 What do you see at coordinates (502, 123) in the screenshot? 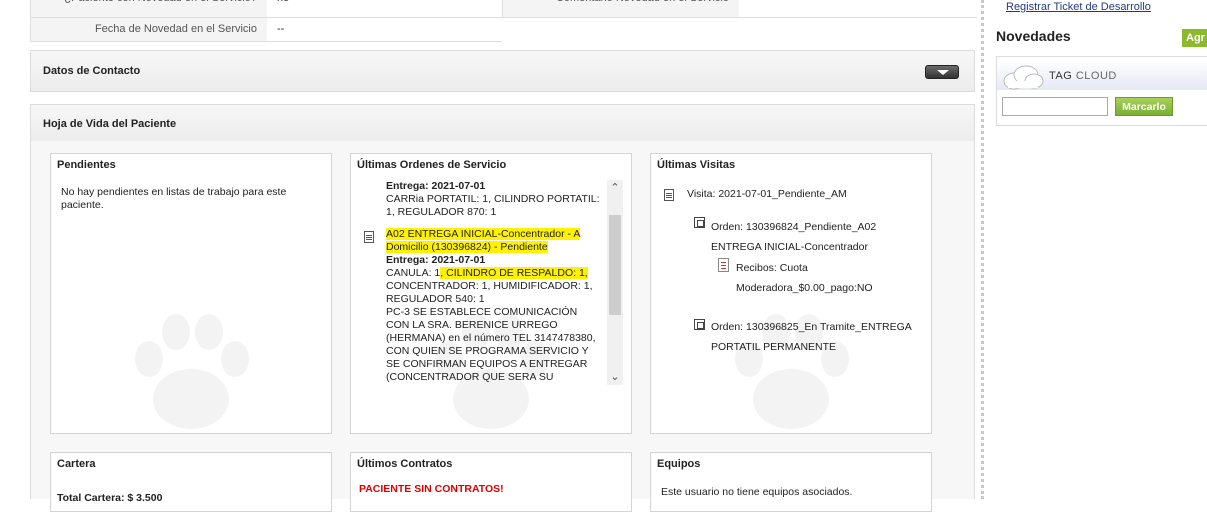
I see `hoja-vida-bar: Hoja de Vida del Paciente` at bounding box center [502, 123].